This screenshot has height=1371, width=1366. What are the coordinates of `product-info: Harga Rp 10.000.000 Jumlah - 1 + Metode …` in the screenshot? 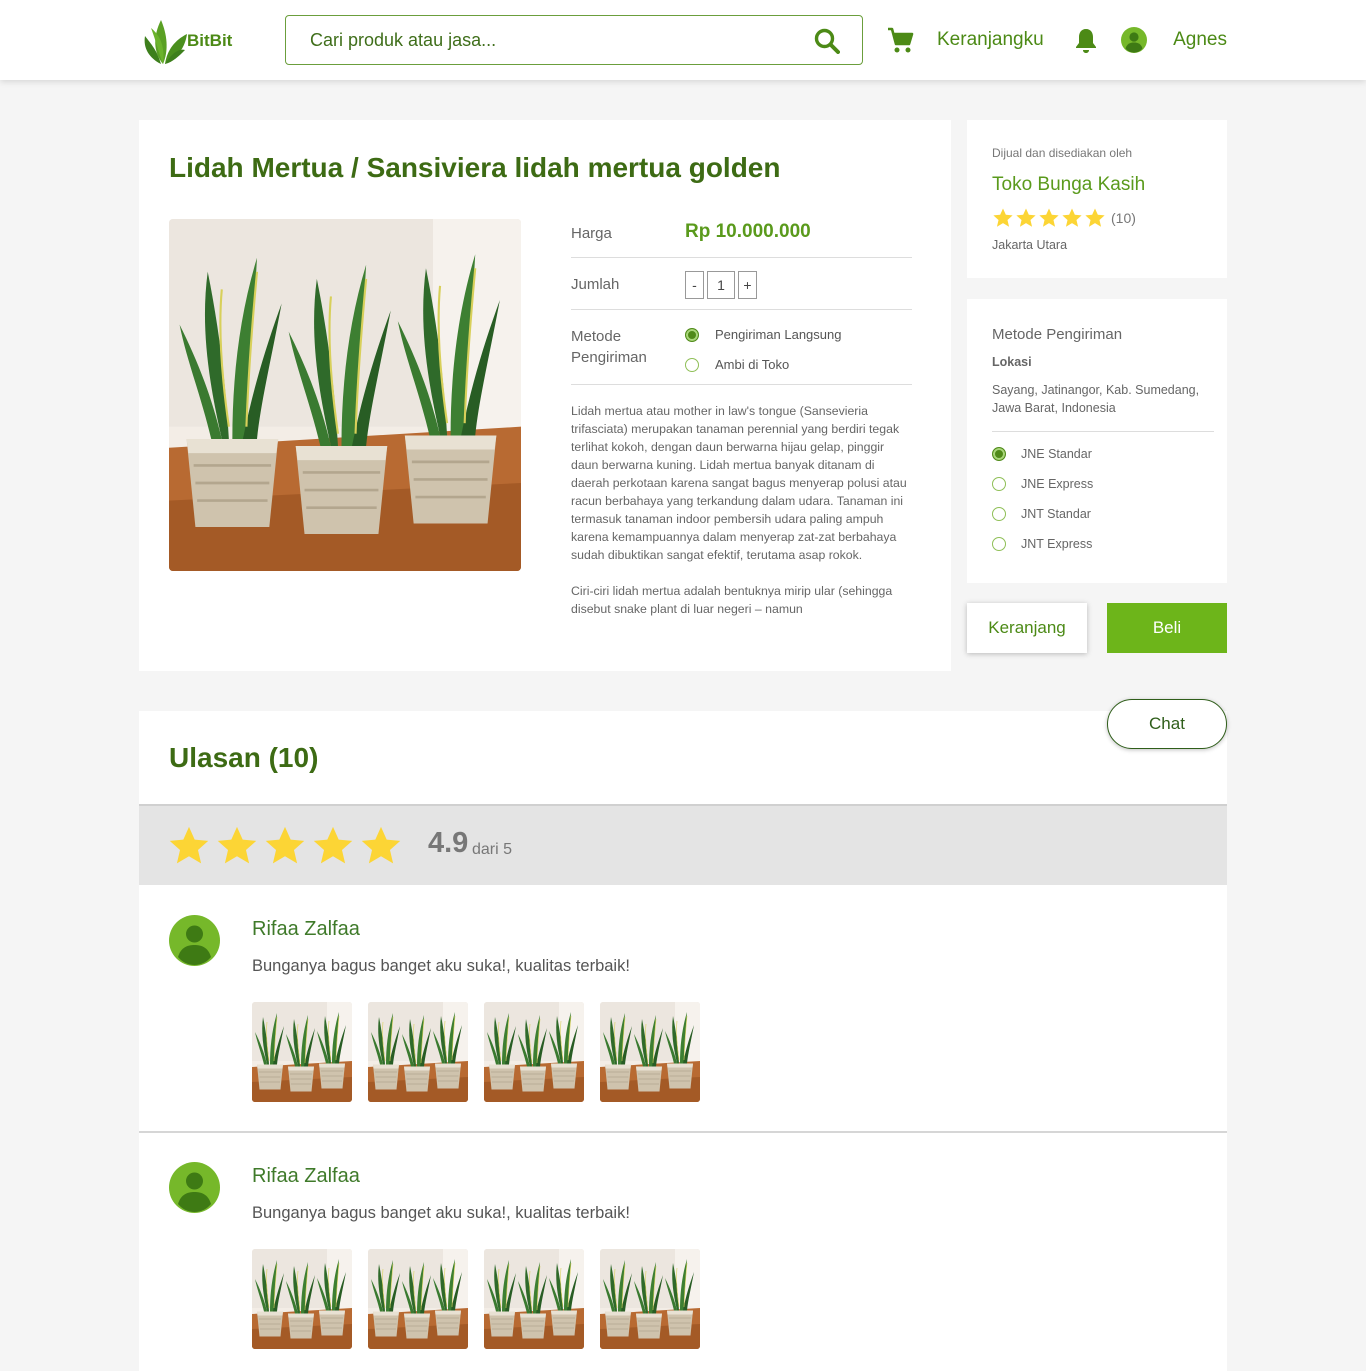 It's located at (741, 302).